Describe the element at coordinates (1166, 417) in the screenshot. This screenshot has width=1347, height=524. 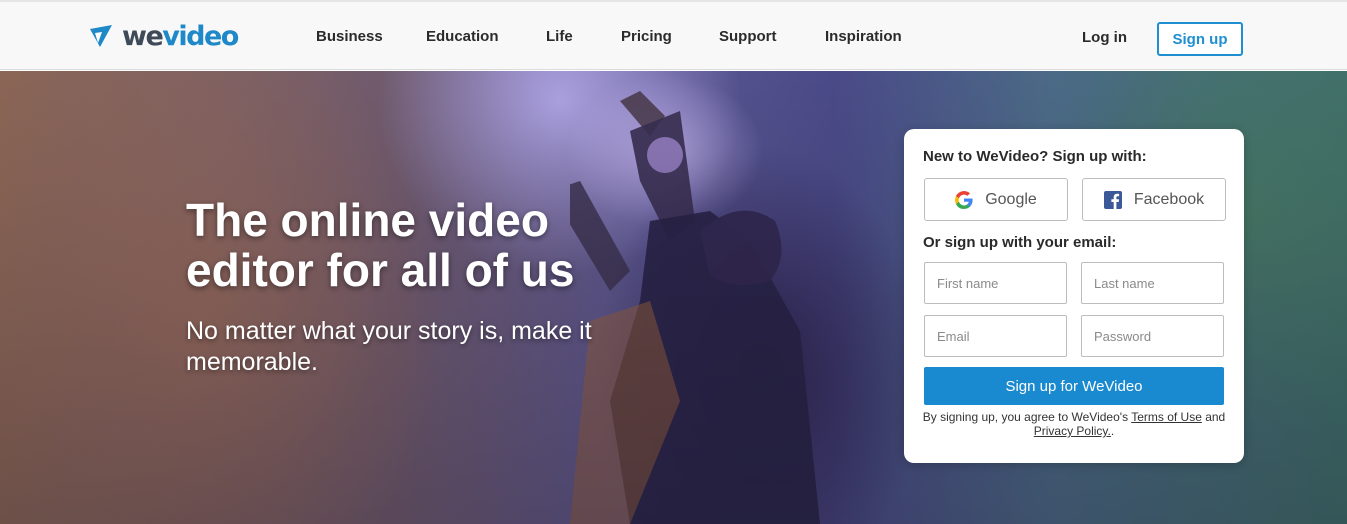
I see `terms-of-use-link: Terms of Use` at that location.